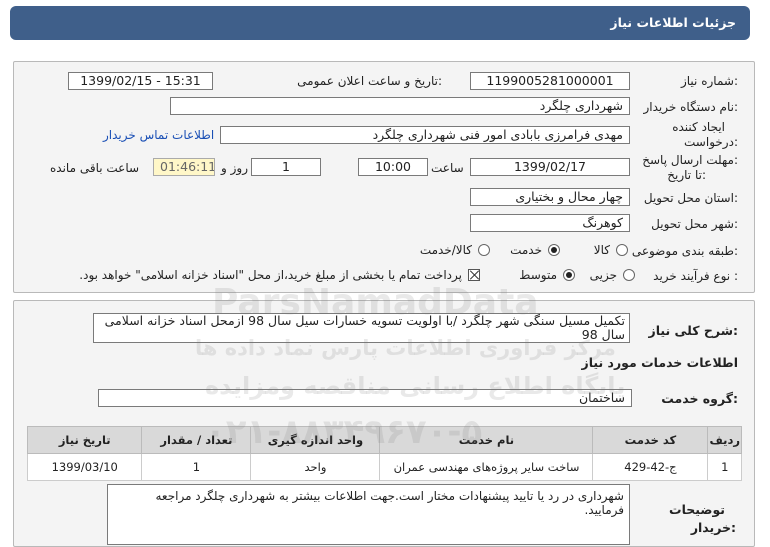  What do you see at coordinates (684, 251) in the screenshot?
I see `category-label: طبقه بندی موضوعی:` at bounding box center [684, 251].